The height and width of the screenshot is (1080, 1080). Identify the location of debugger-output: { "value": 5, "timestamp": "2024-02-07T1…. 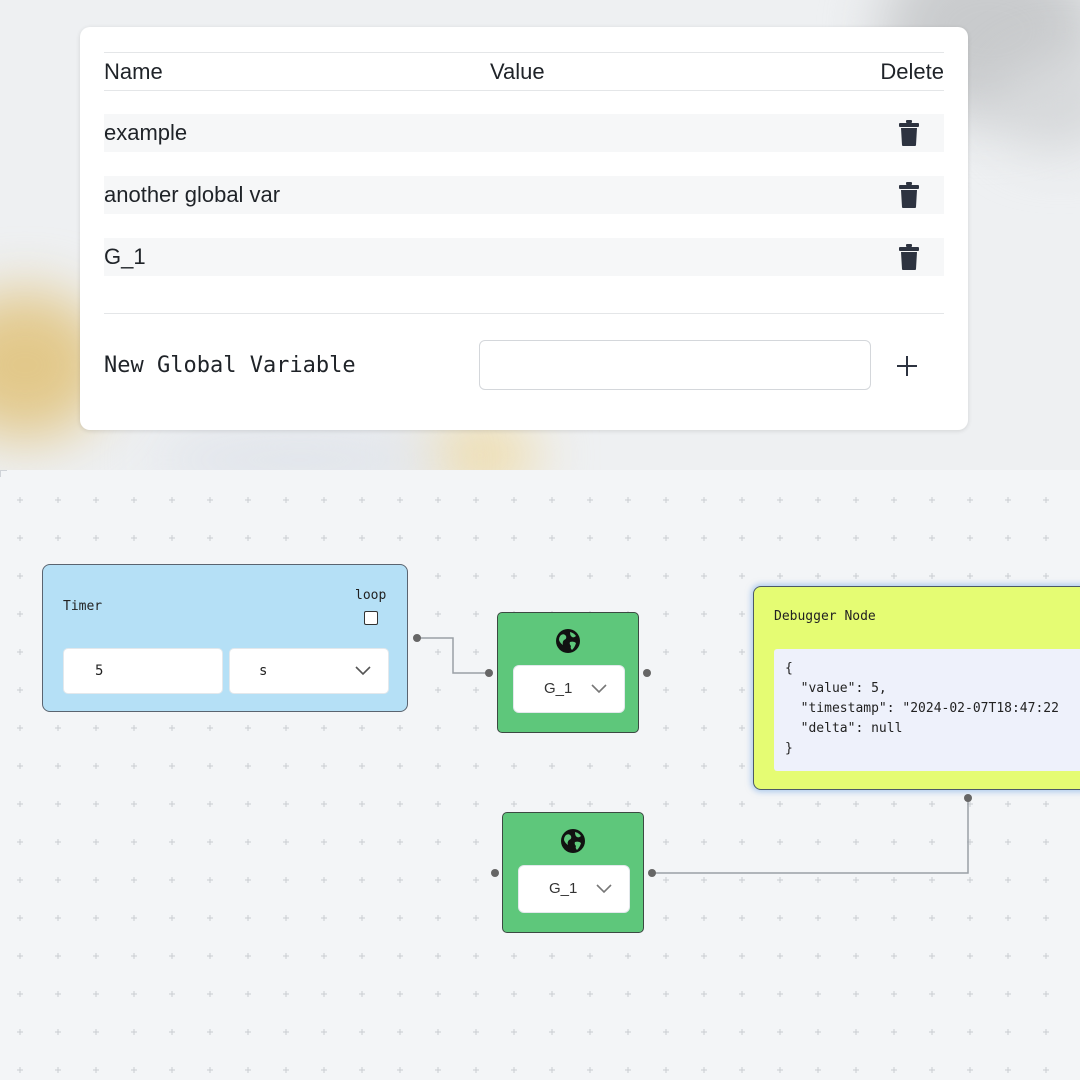
(927, 710).